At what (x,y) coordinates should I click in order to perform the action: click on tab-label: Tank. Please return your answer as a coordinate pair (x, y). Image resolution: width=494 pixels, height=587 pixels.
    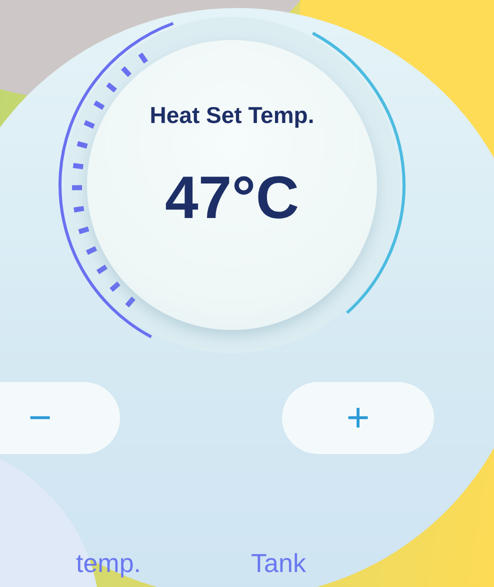
    Looking at the image, I should click on (278, 563).